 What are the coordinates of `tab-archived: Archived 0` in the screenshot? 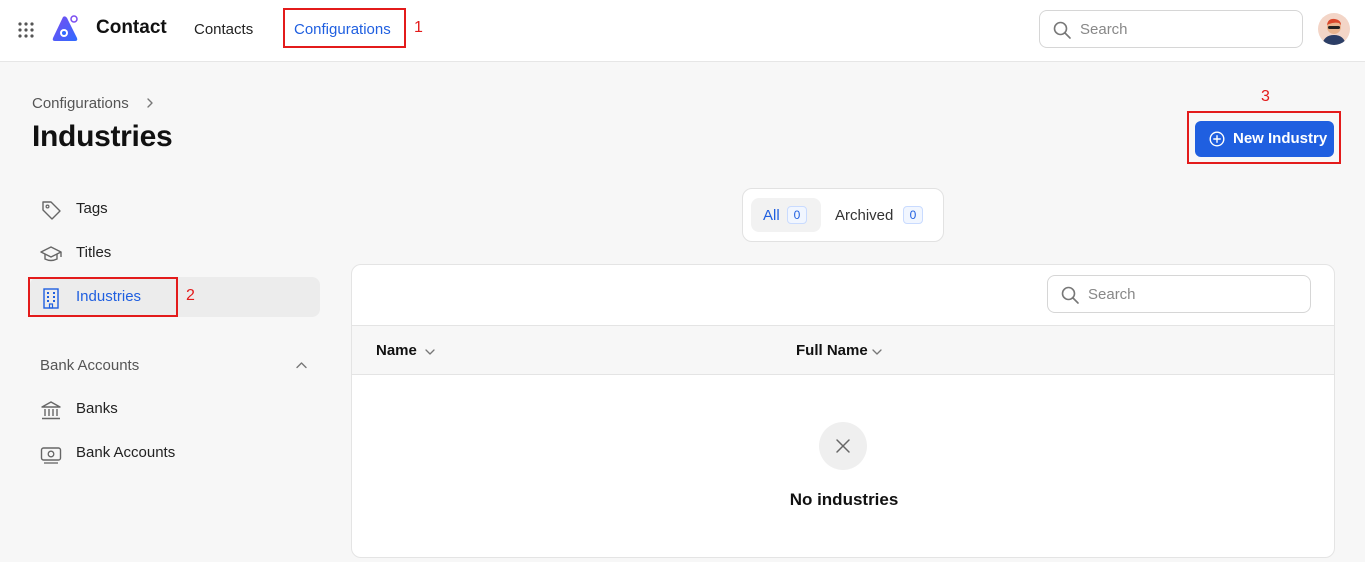 It's located at (882, 215).